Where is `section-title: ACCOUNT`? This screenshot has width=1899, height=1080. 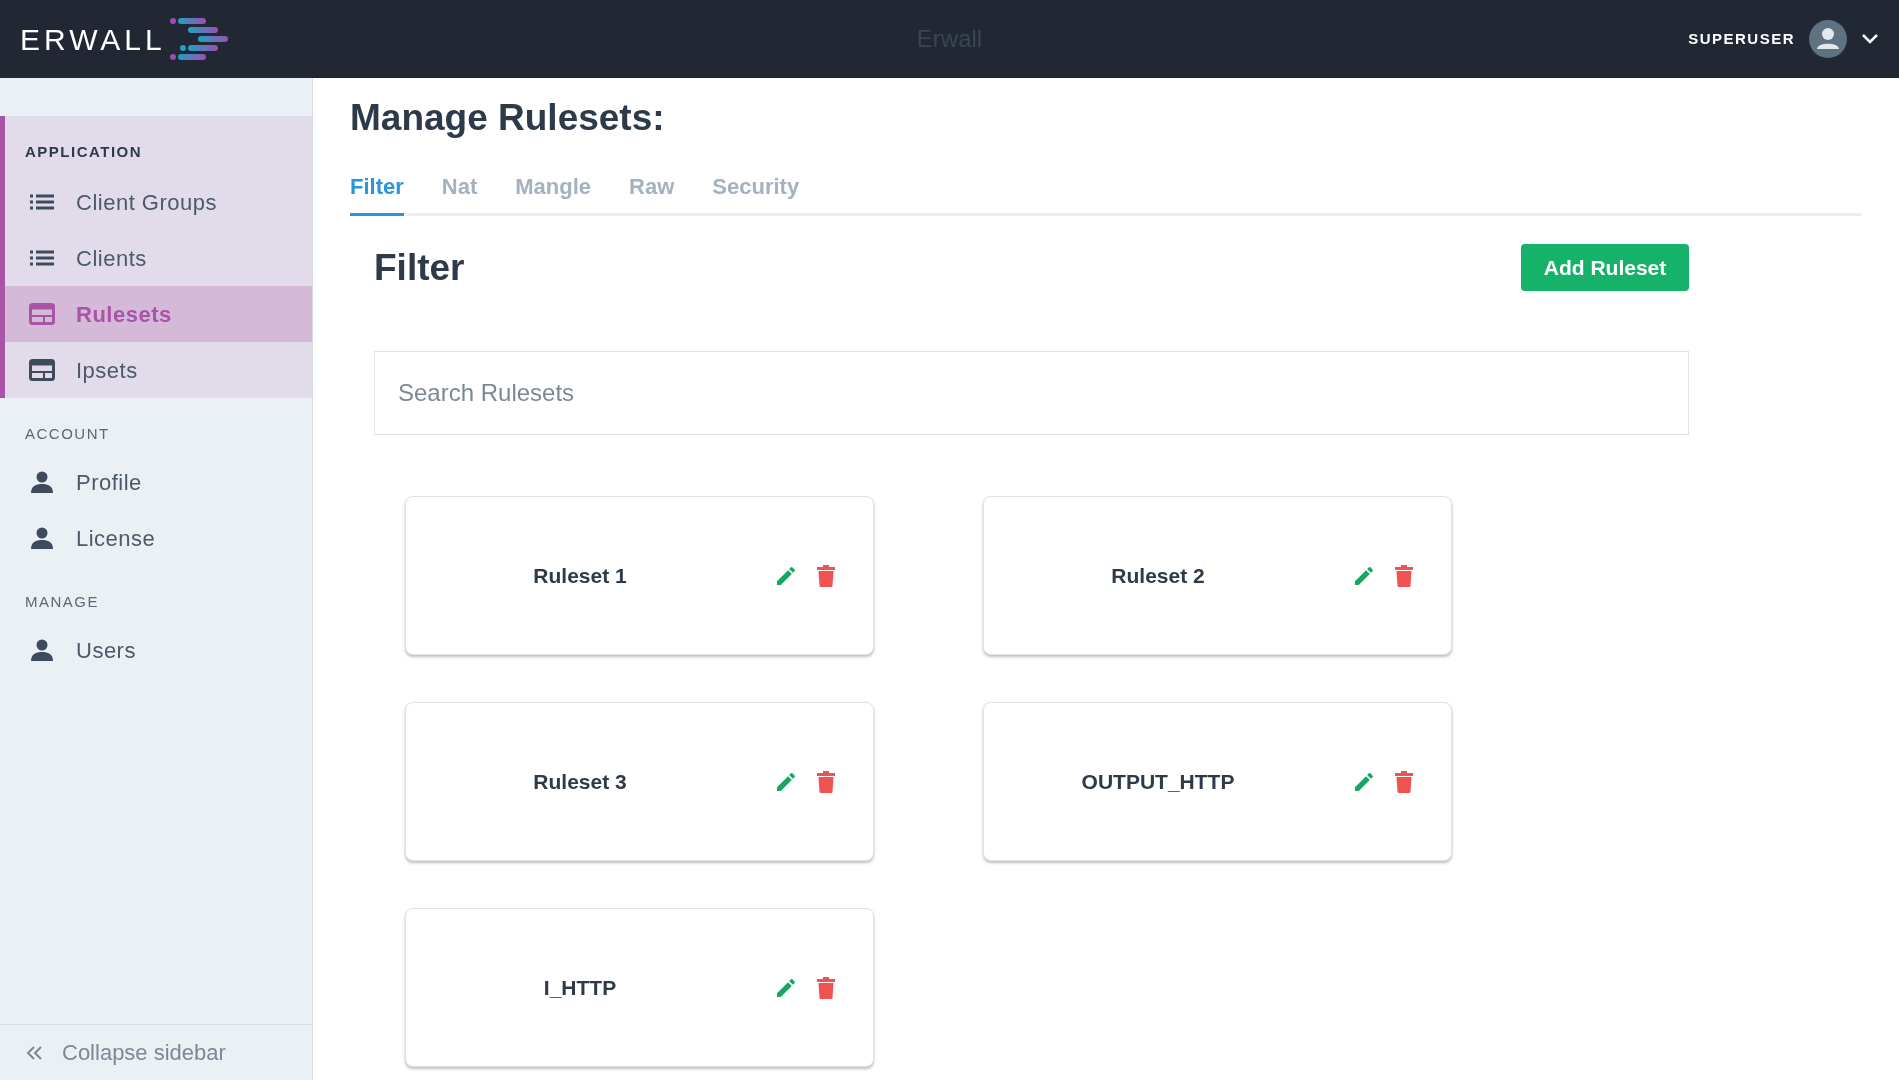 section-title: ACCOUNT is located at coordinates (67, 433).